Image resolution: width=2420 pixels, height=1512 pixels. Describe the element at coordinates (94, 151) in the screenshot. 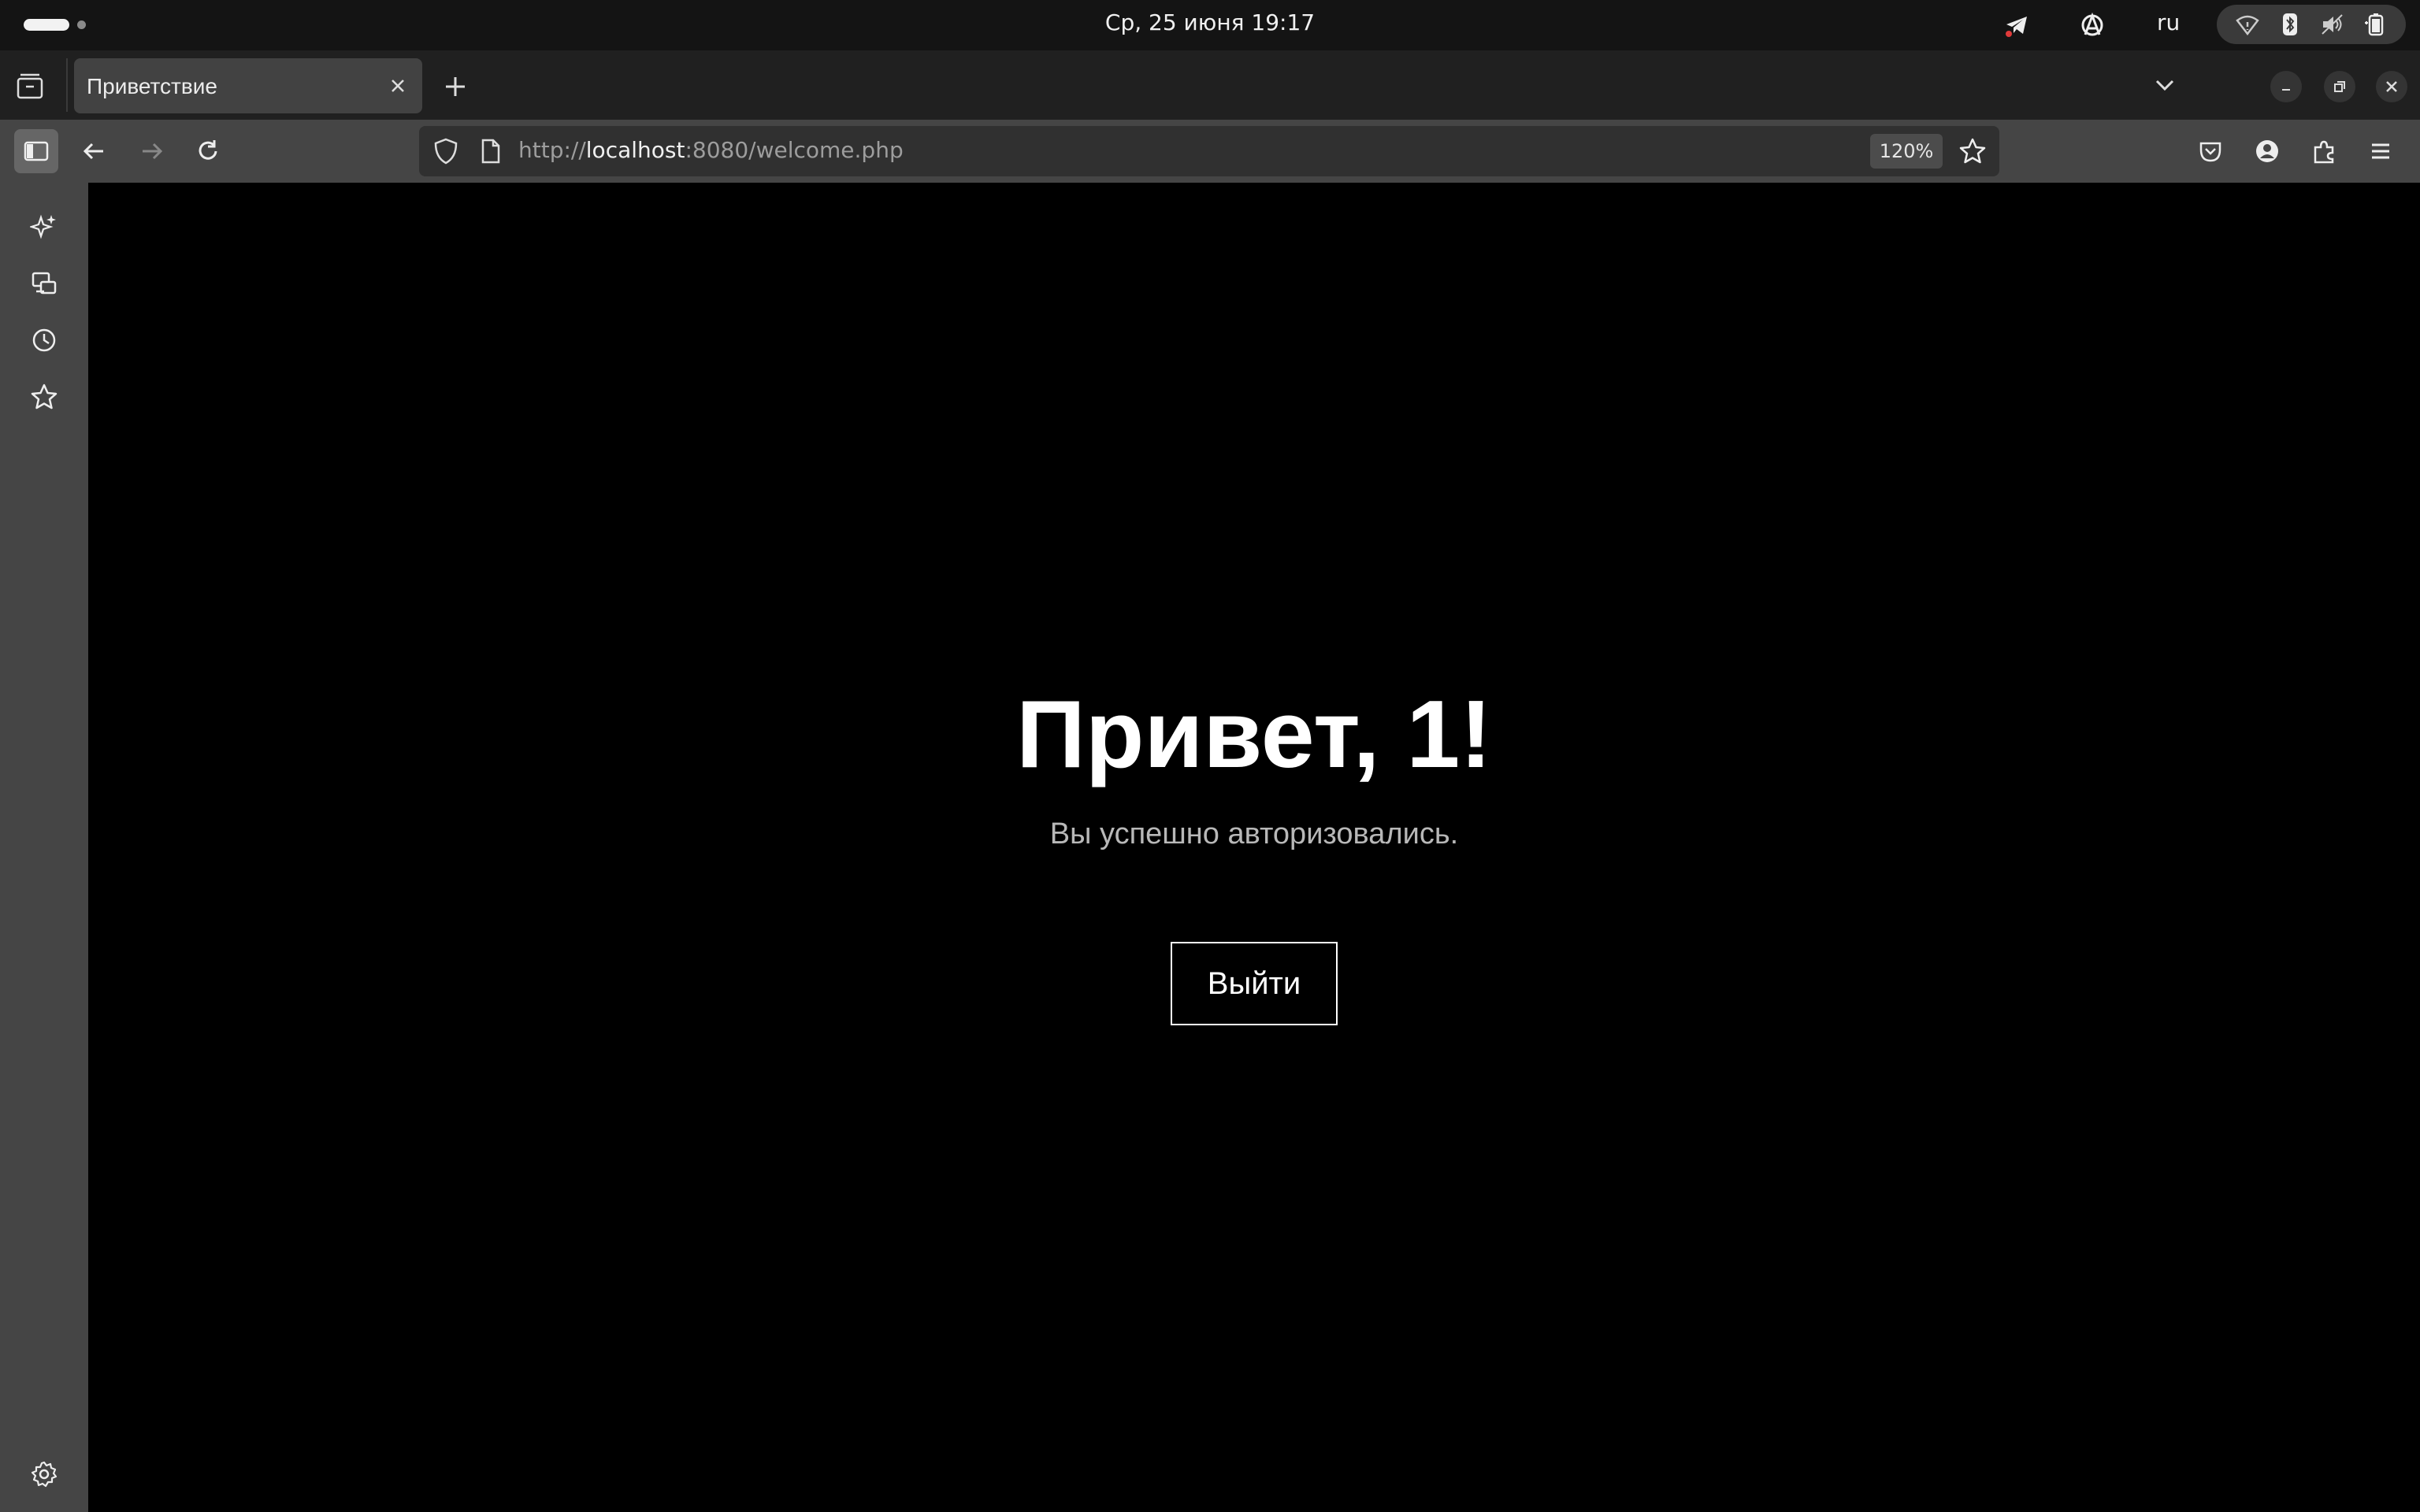

I see `back-button` at that location.